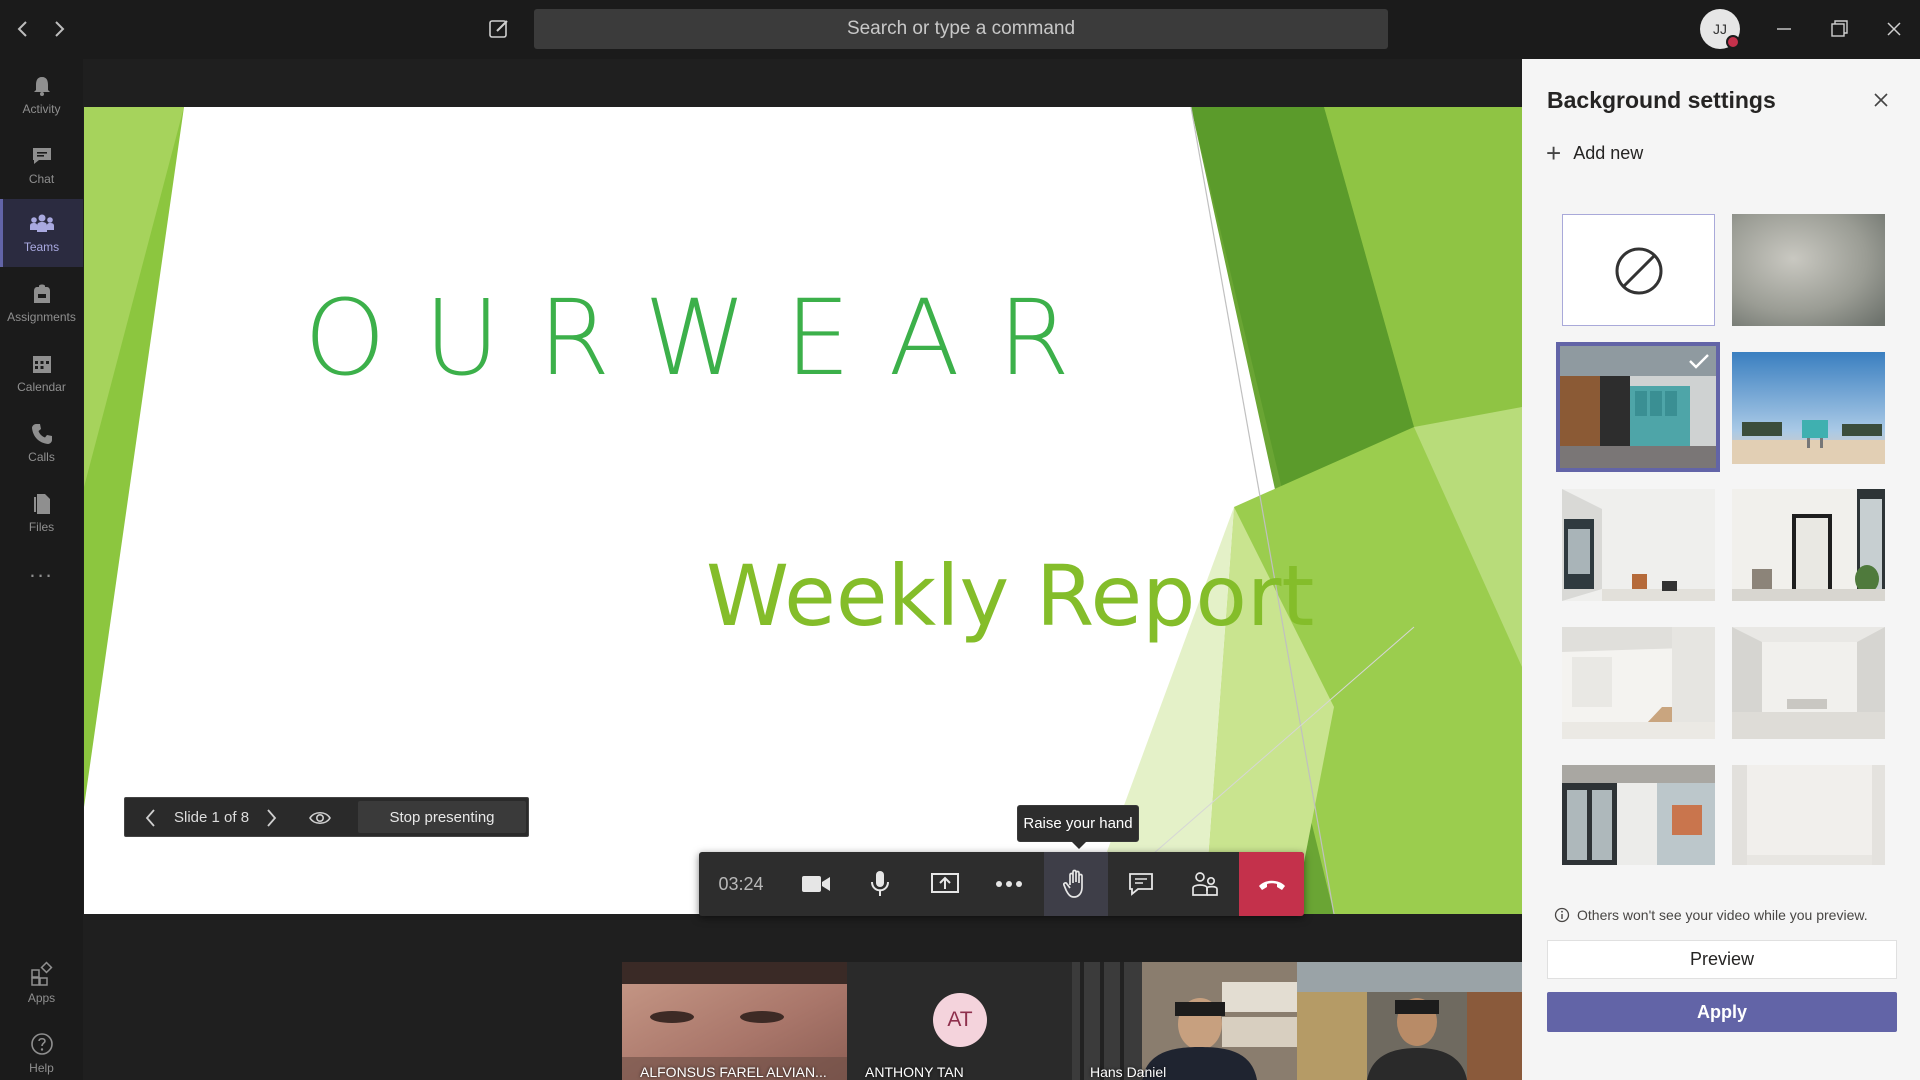  I want to click on participant-name: ANTHONY TAN, so click(914, 1072).